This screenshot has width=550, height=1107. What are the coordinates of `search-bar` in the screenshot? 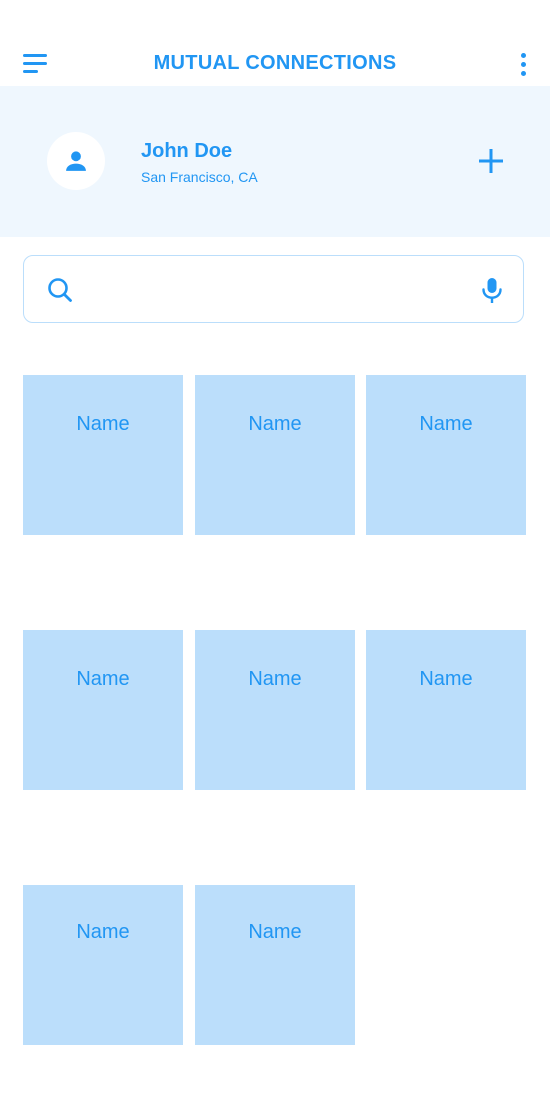 It's located at (273, 289).